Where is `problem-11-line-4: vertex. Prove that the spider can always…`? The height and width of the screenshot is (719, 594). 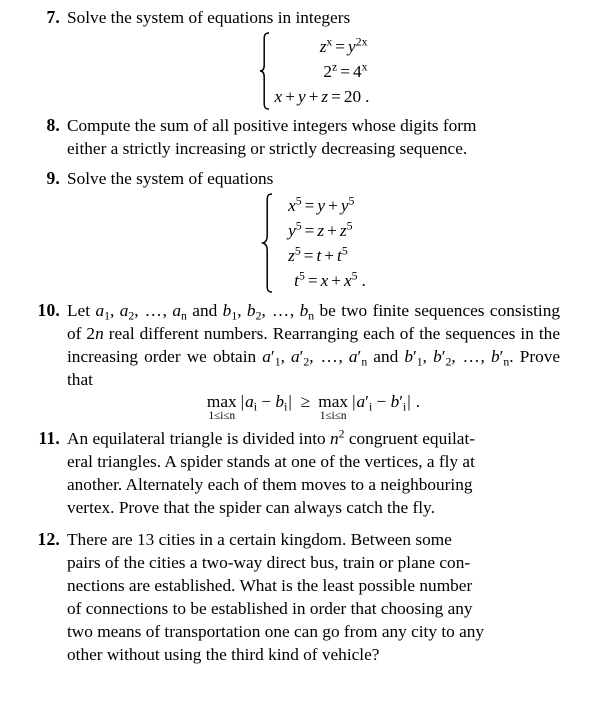
problem-11-line-4: vertex. Prove that the spider can always… is located at coordinates (251, 507).